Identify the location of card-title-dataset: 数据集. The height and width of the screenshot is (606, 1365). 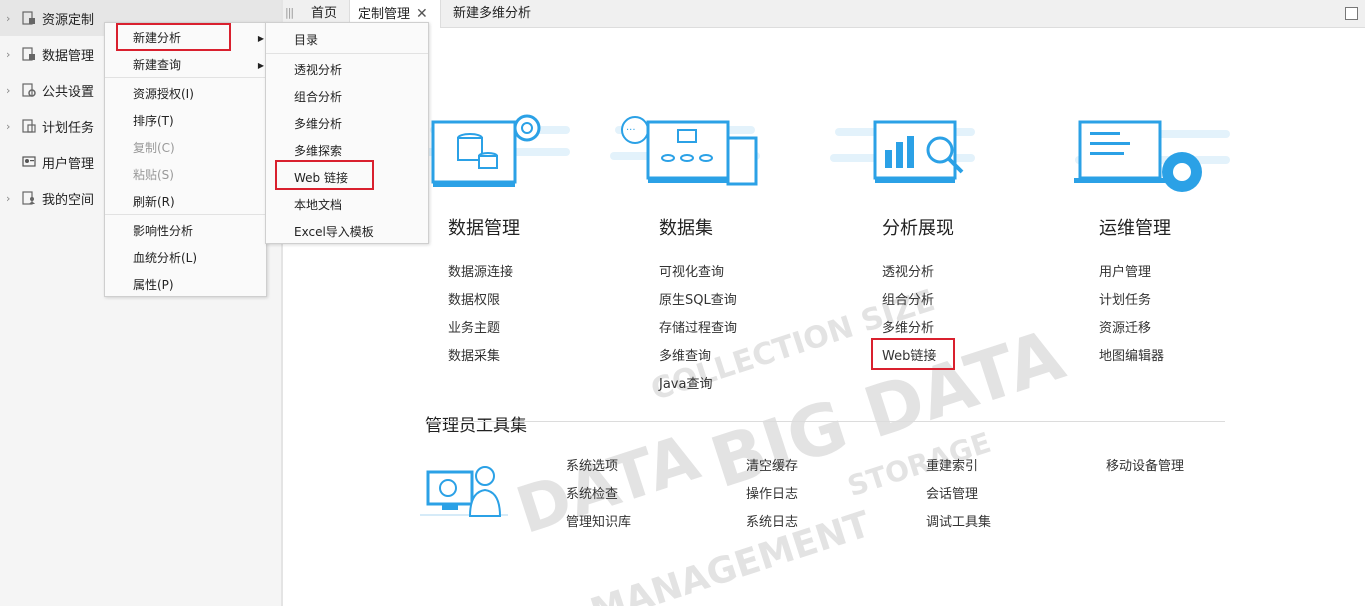
(686, 228).